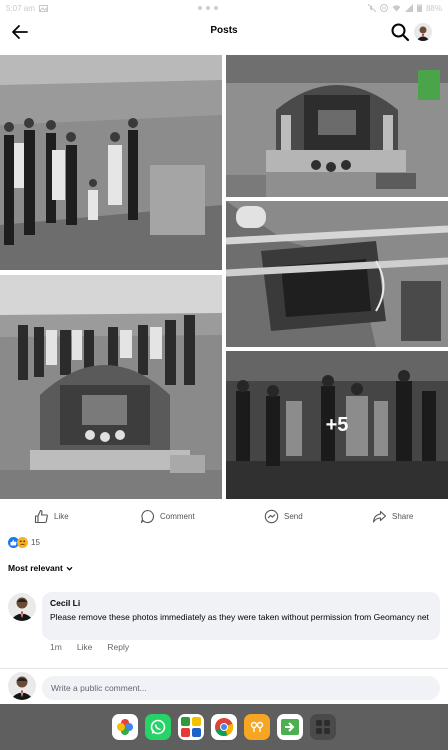  I want to click on comment-reply-link: Reply, so click(118, 647).